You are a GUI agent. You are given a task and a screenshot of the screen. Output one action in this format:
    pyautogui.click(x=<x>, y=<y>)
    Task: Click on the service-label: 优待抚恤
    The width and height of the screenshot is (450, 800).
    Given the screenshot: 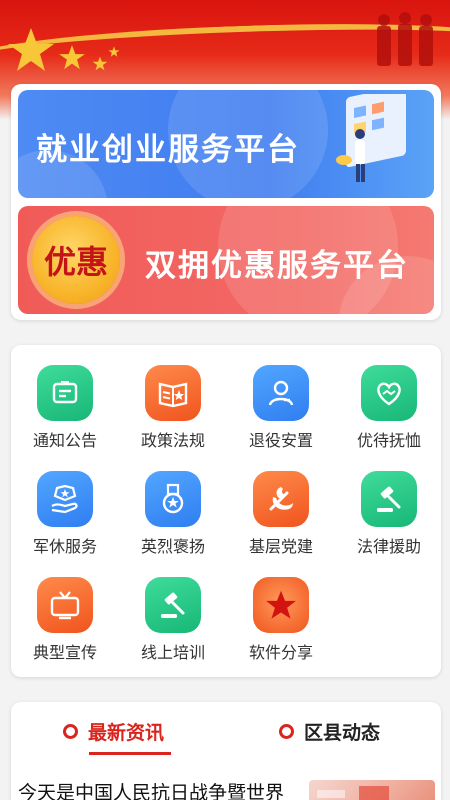 What is the action you would take?
    pyautogui.click(x=388, y=440)
    